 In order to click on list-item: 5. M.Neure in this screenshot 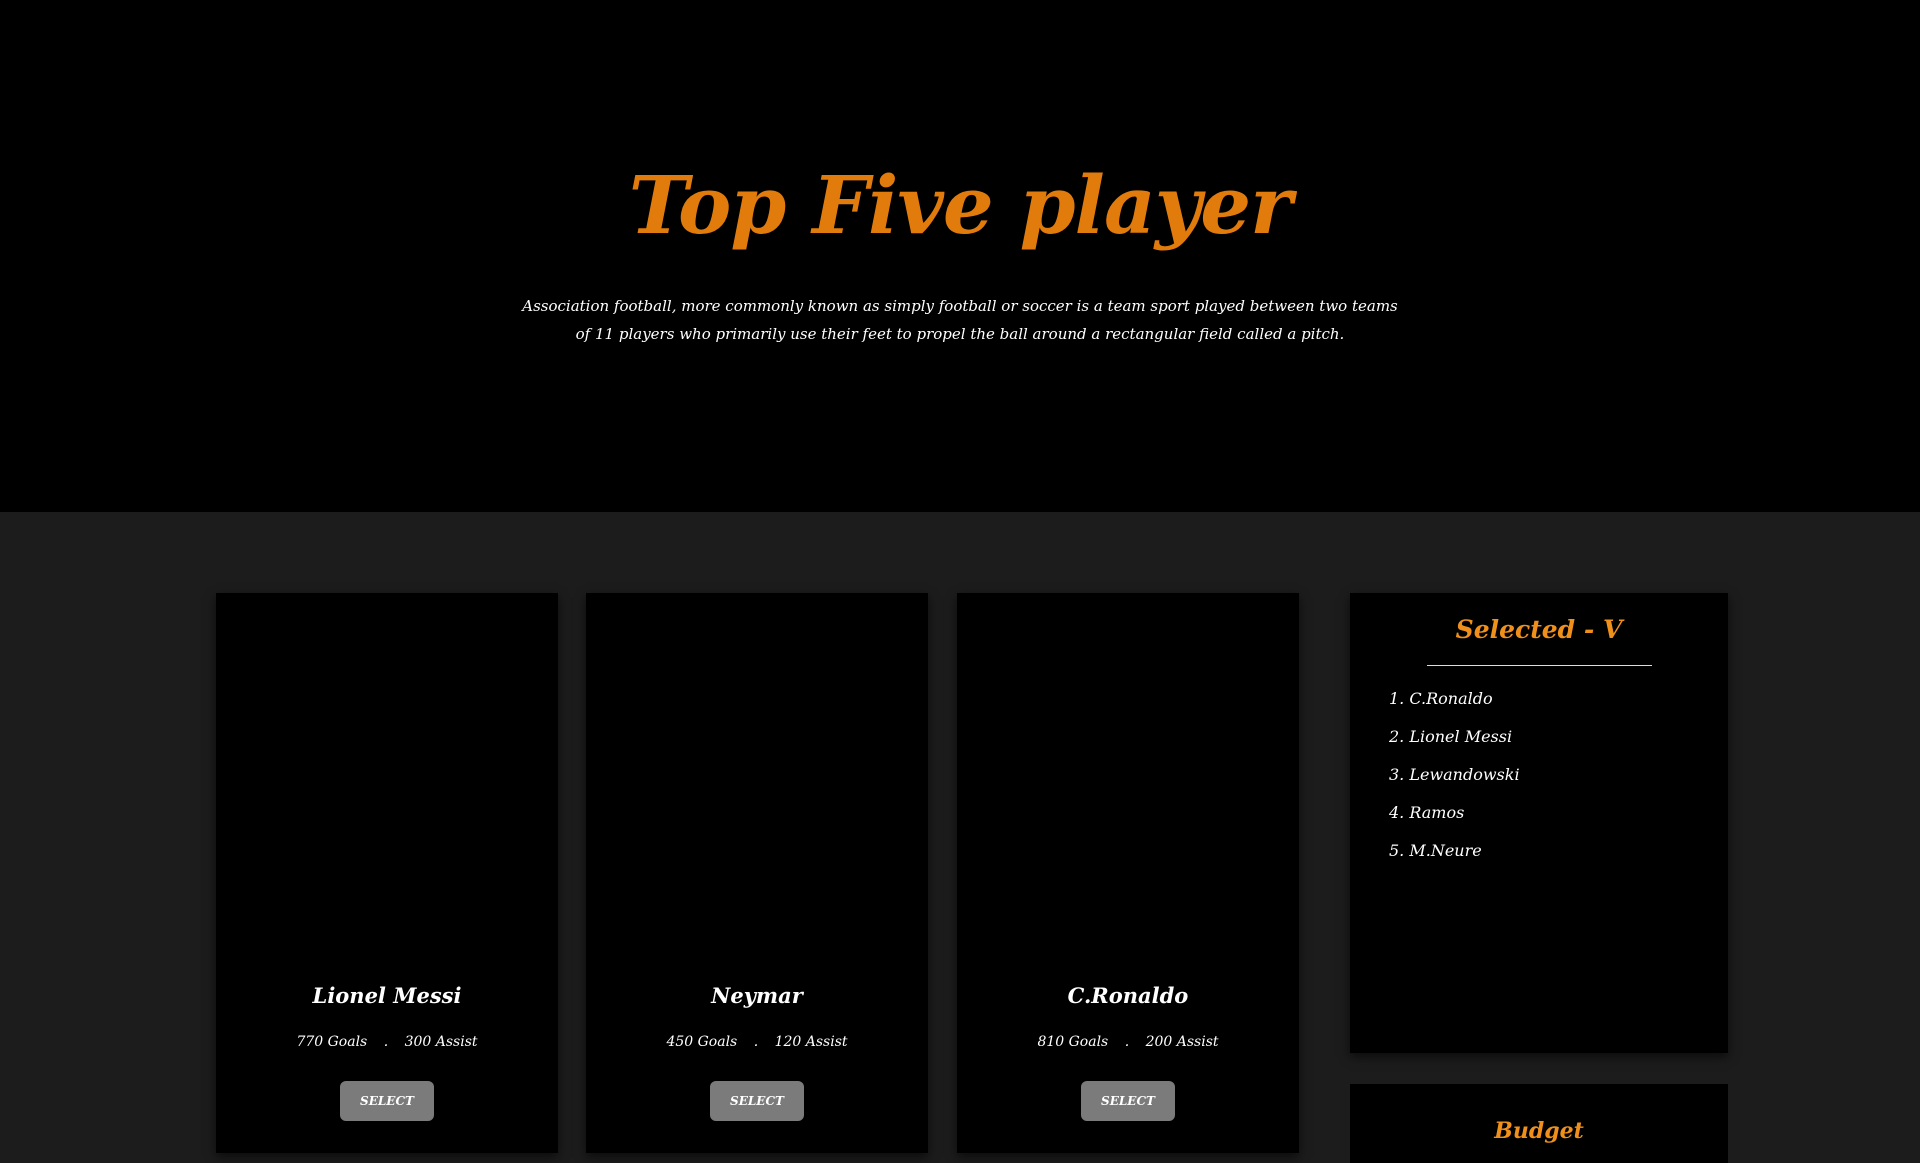, I will do `click(1435, 850)`.